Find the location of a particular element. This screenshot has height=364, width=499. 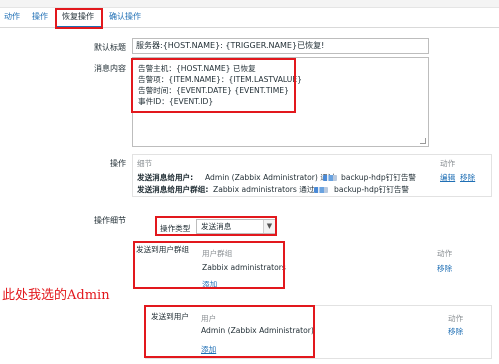

resize-handle-icon is located at coordinates (423, 141).